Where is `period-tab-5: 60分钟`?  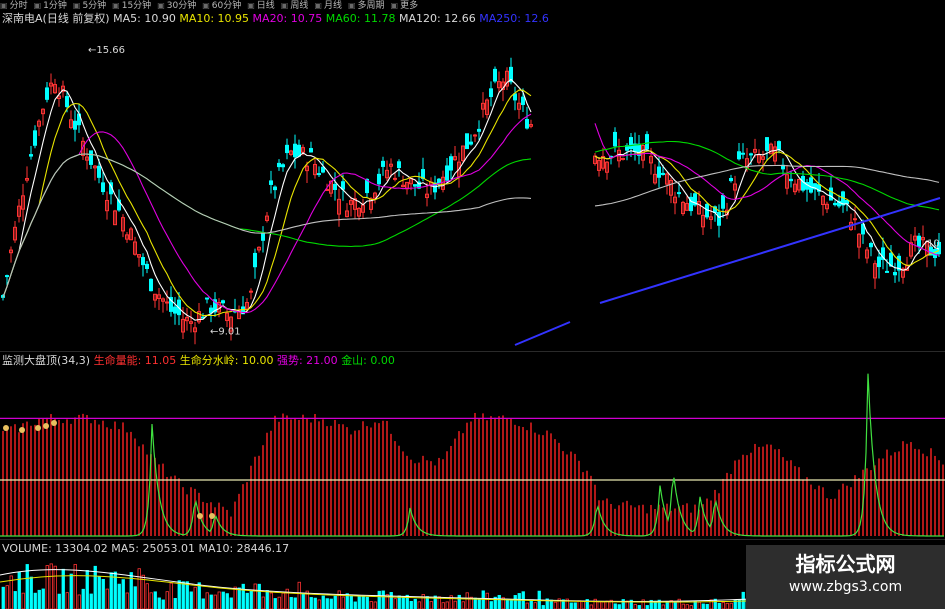
period-tab-5: 60分钟 is located at coordinates (226, 6).